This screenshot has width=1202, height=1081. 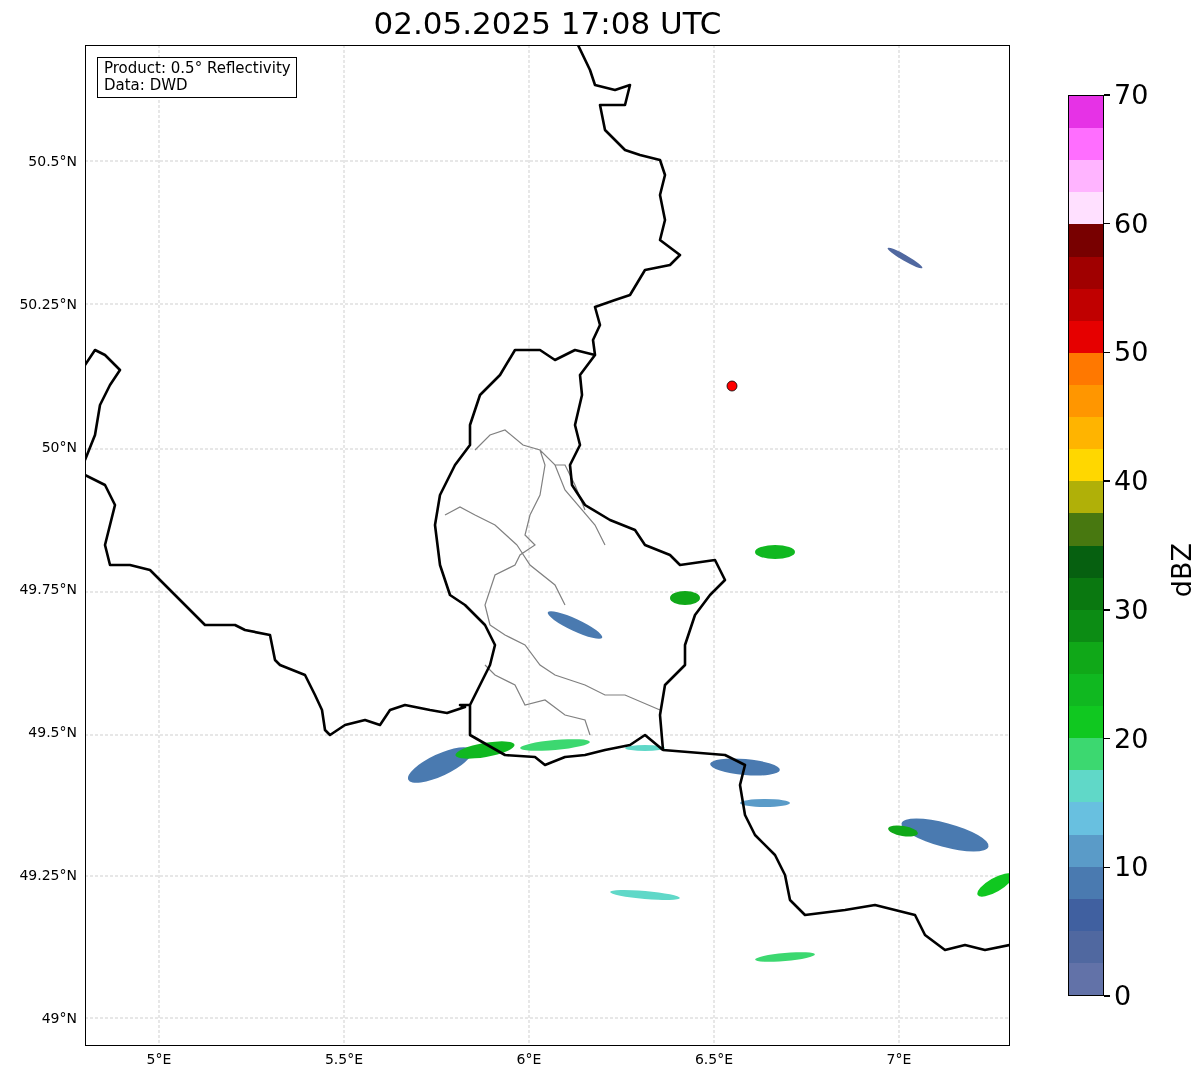 What do you see at coordinates (1179, 570) in the screenshot?
I see `colorbar-label: dBZ` at bounding box center [1179, 570].